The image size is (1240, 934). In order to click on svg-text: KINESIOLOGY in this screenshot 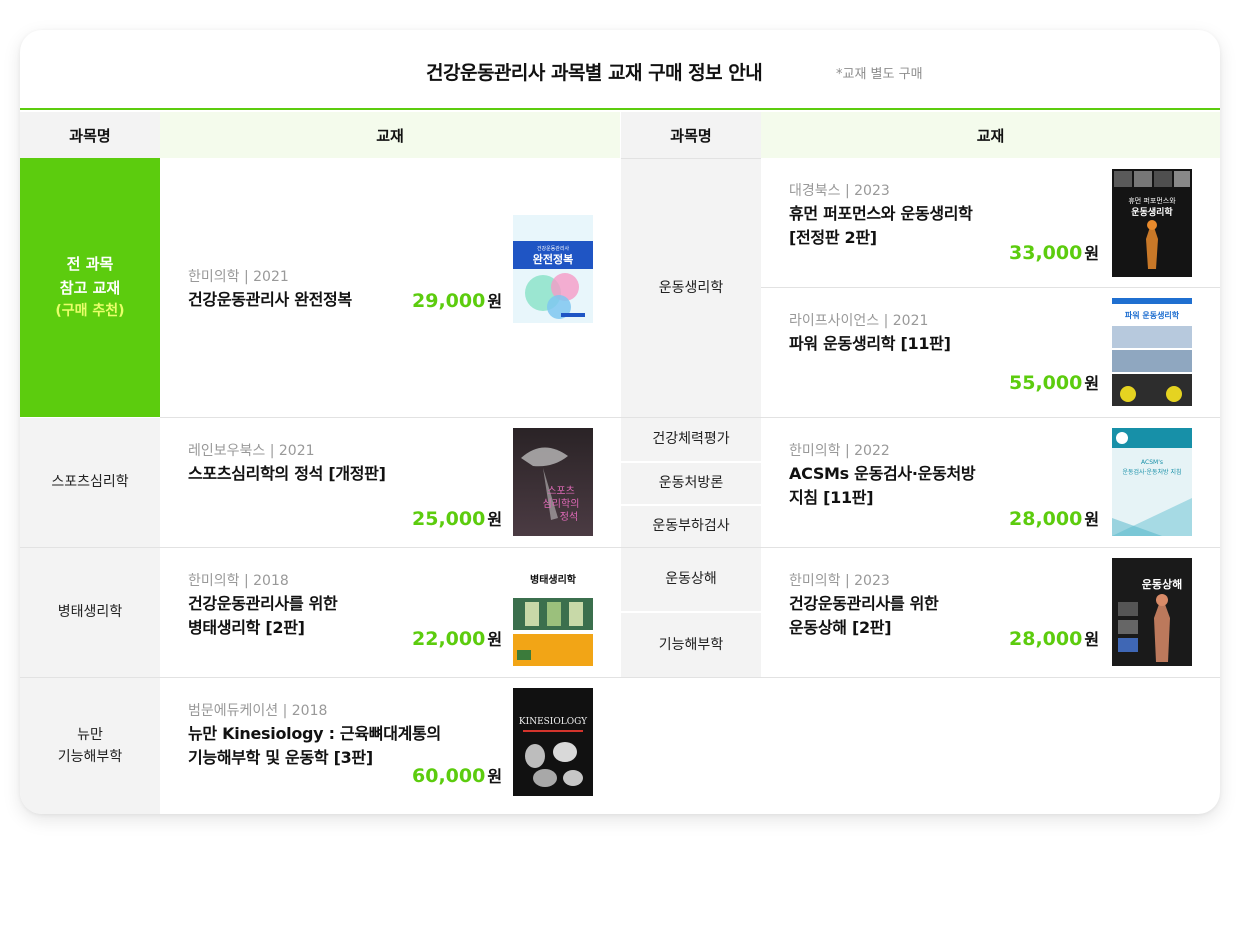, I will do `click(553, 722)`.